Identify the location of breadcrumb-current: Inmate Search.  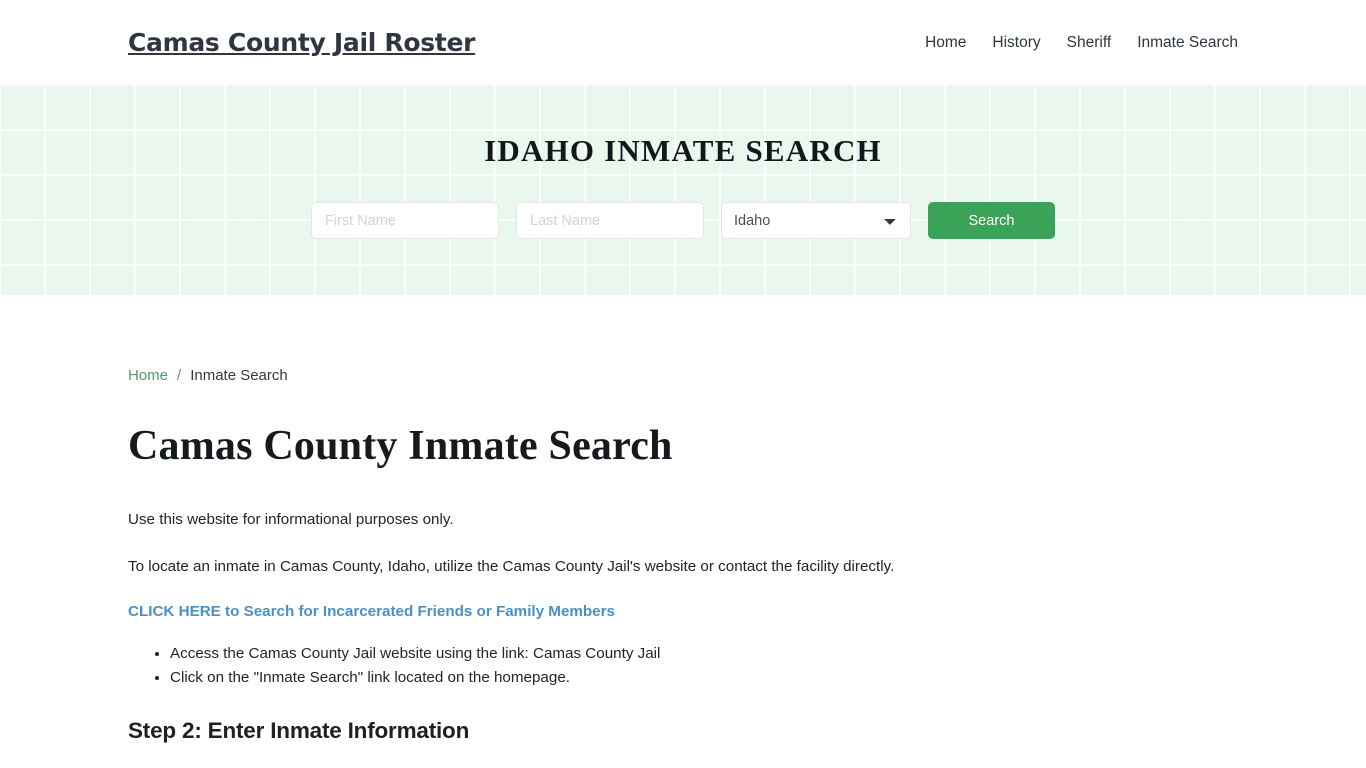
(239, 375).